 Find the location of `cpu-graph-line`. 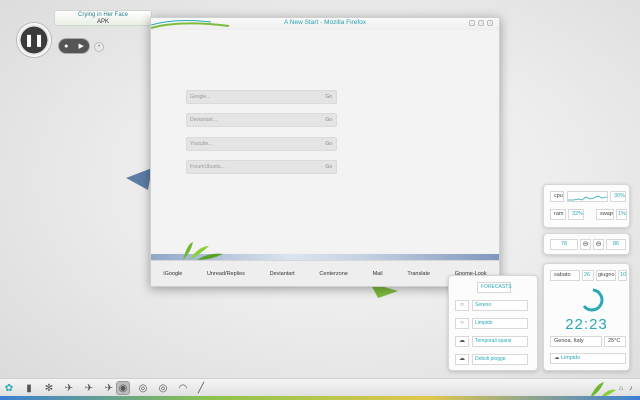

cpu-graph-line is located at coordinates (588, 198).